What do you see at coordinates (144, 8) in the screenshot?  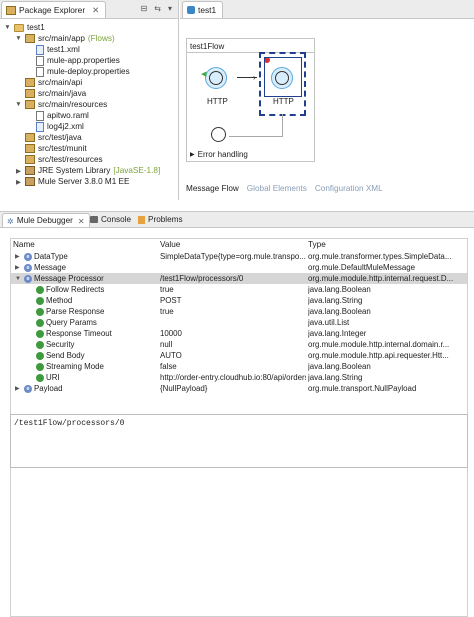 I see `collapse-all-icon: ⊟` at bounding box center [144, 8].